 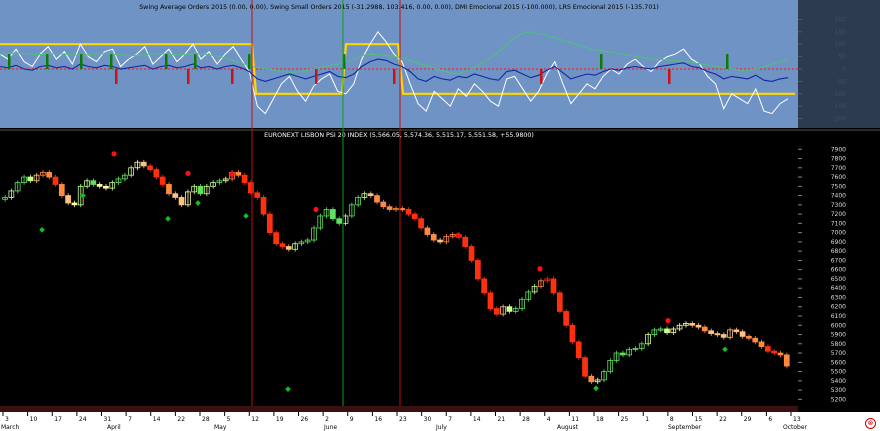 What do you see at coordinates (870, 423) in the screenshot?
I see `settings-icon: ⊗` at bounding box center [870, 423].